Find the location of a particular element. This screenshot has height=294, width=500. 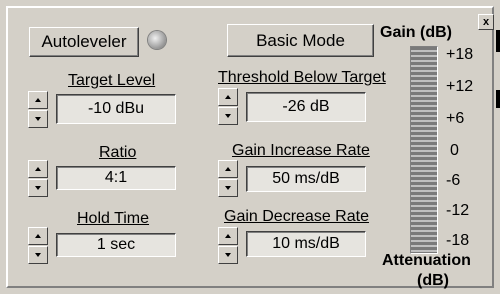

window-edge-strip is located at coordinates (495, 147).